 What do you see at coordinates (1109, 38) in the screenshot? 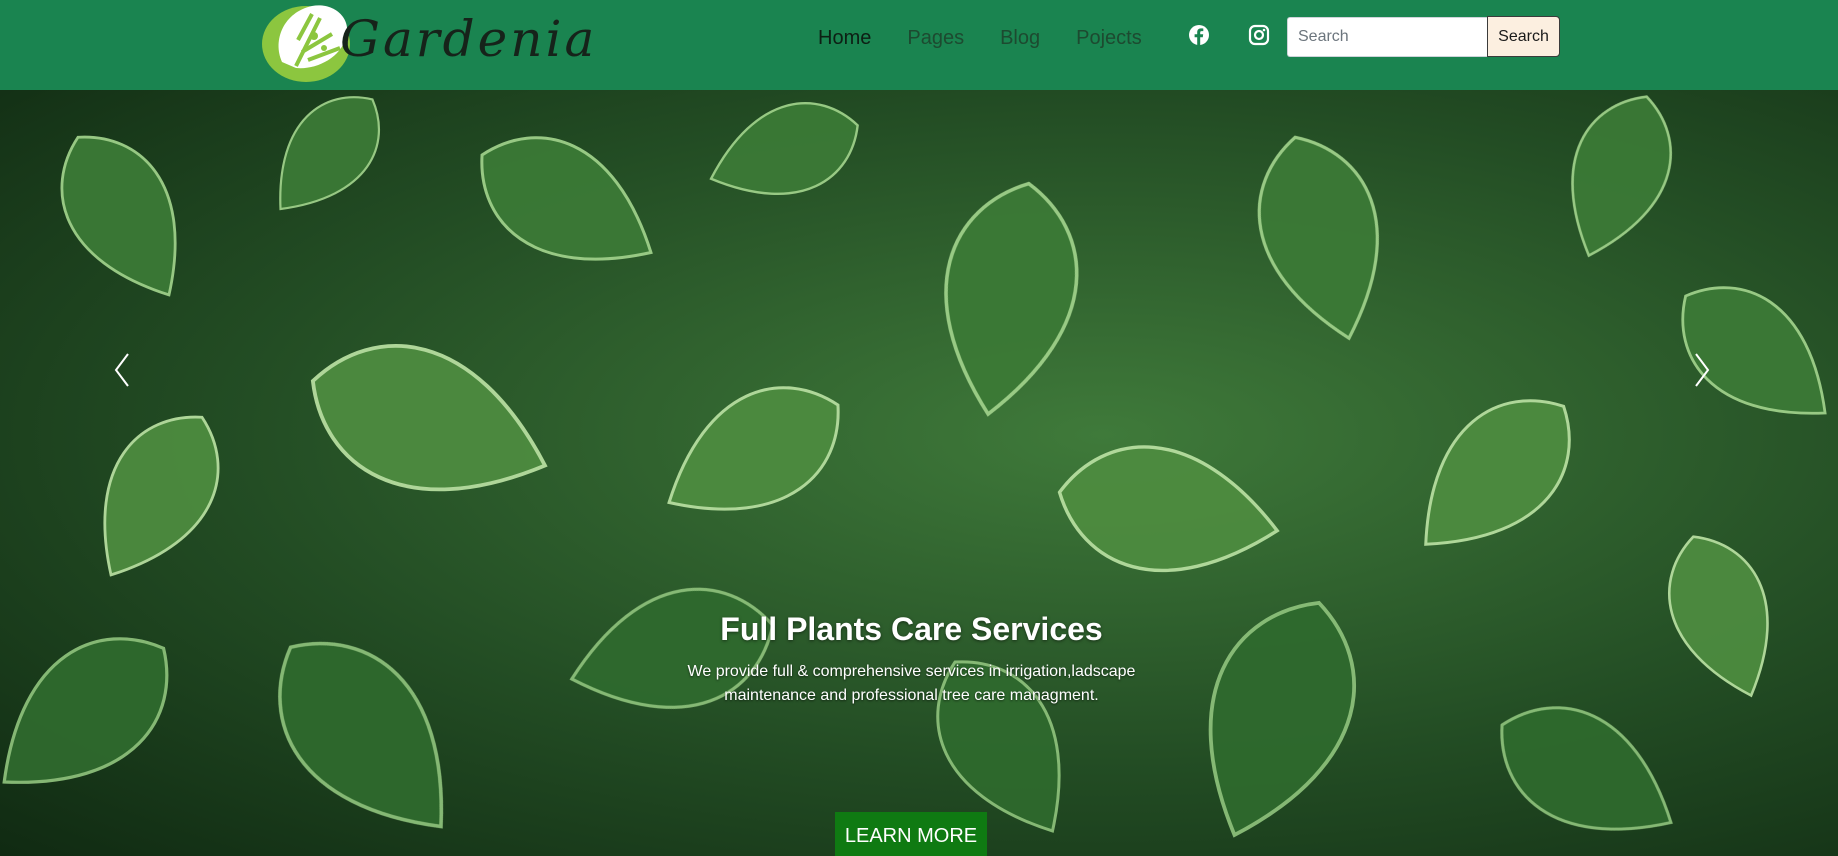
I see `nav-item-projects: Pojects` at bounding box center [1109, 38].